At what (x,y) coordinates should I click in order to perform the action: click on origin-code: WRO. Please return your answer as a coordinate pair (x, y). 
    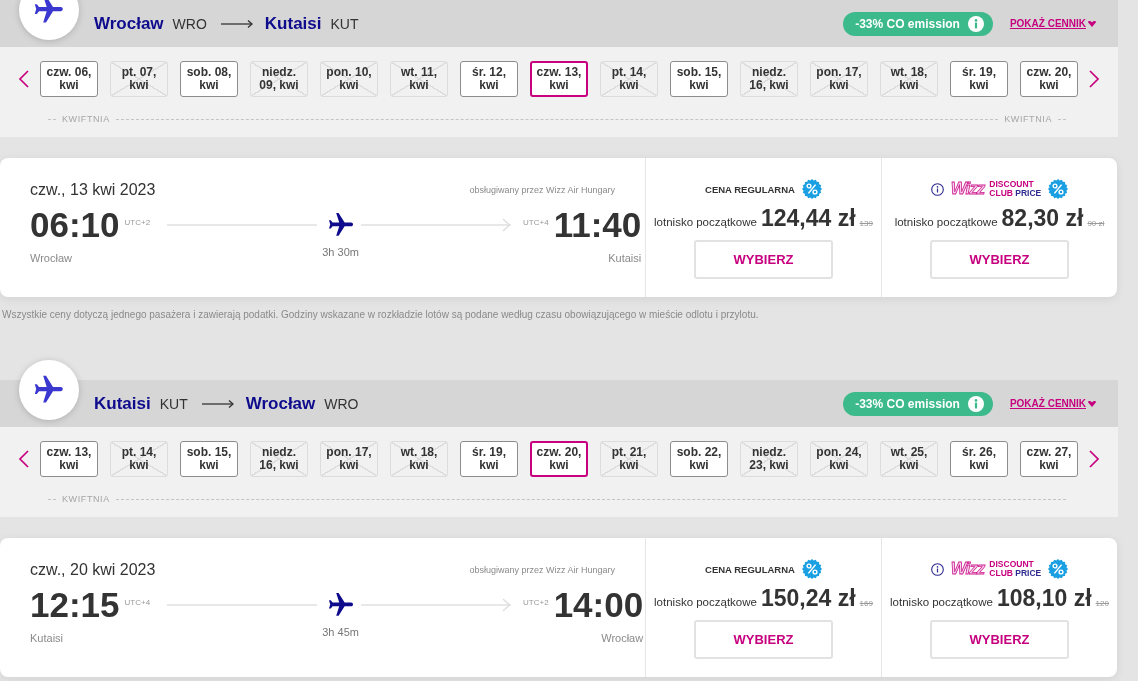
    Looking at the image, I should click on (189, 23).